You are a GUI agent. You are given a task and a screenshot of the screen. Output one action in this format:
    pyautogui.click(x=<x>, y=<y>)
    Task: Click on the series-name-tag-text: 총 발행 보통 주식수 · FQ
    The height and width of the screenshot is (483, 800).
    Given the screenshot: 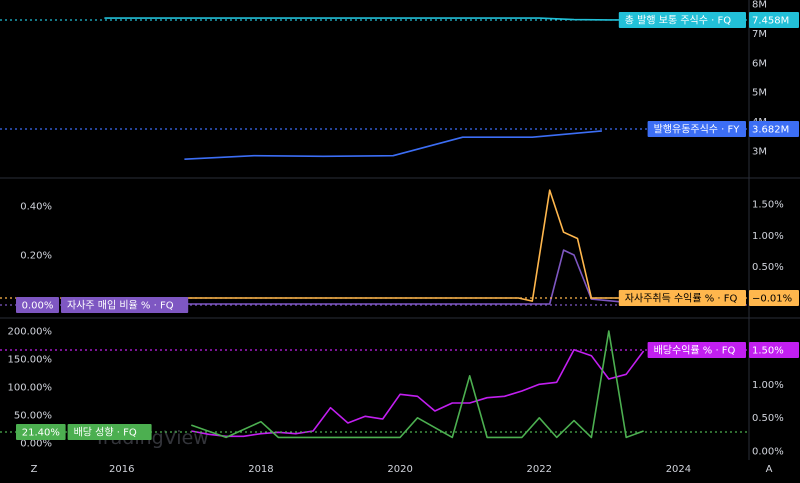 What is the action you would take?
    pyautogui.click(x=678, y=21)
    